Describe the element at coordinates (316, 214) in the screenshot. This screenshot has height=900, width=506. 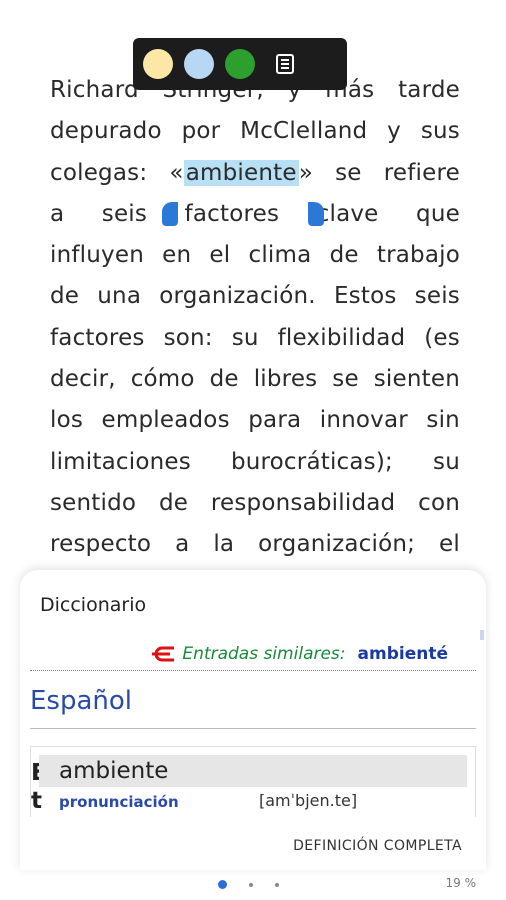
I see `selection-handle-end` at that location.